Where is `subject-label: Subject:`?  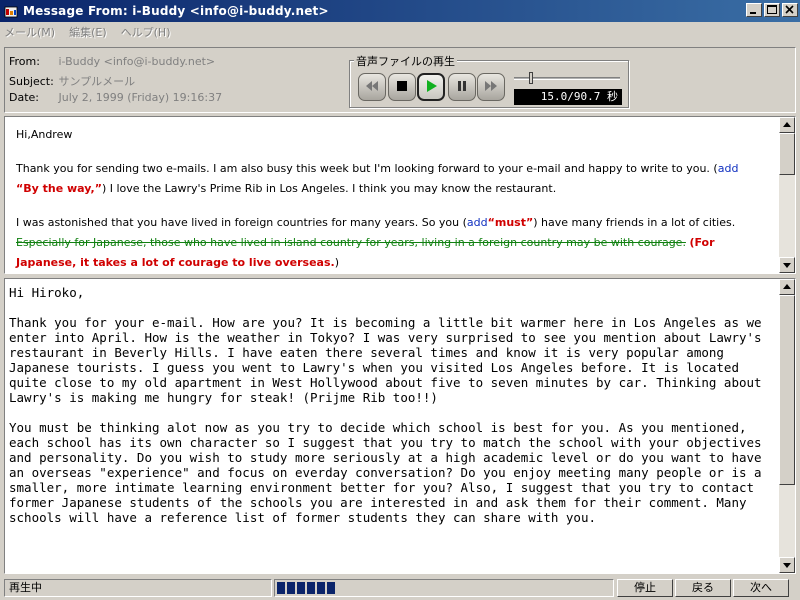 subject-label: Subject: is located at coordinates (31, 81).